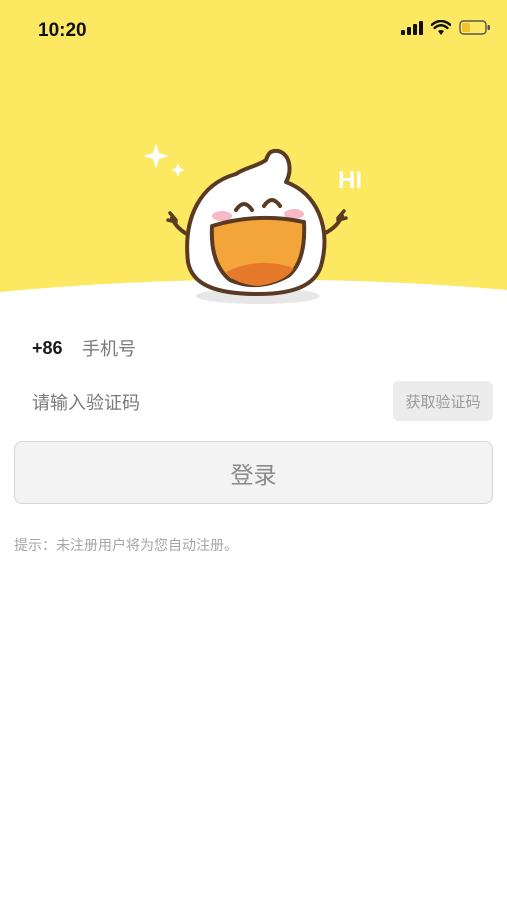 The image size is (507, 900). What do you see at coordinates (126, 546) in the screenshot?
I see `registration-hint: 提示：未注册用户将为您自动注册。` at bounding box center [126, 546].